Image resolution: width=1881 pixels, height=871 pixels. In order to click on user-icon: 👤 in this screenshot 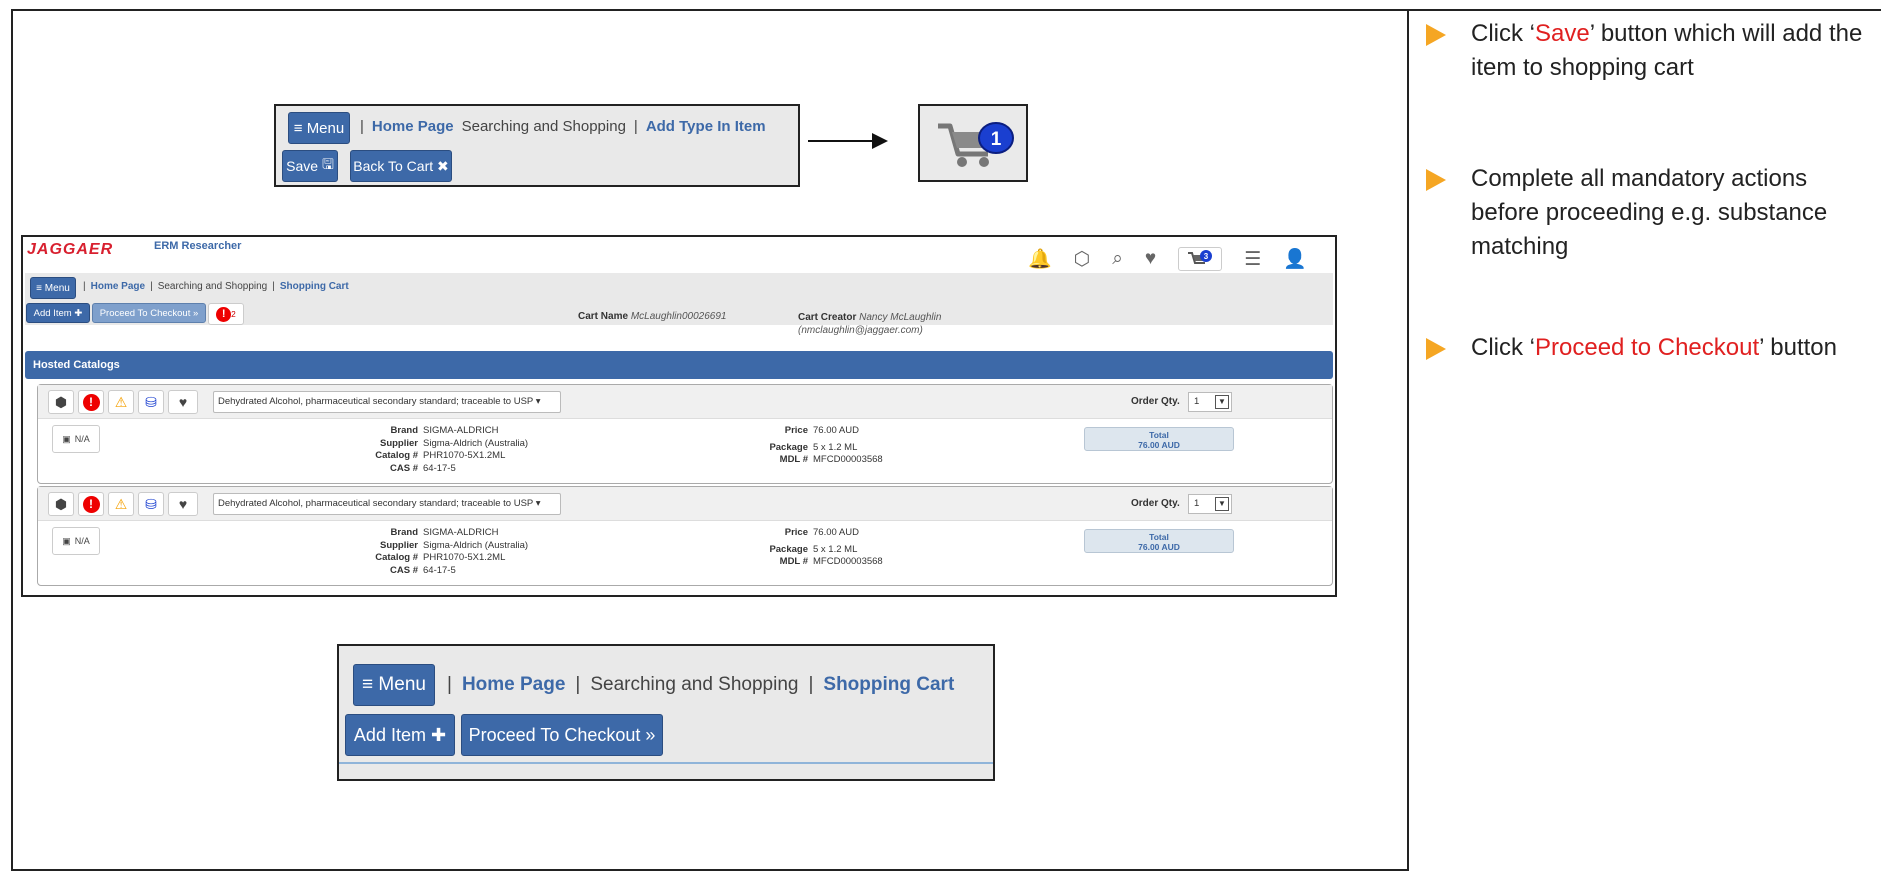, I will do `click(1295, 259)`.